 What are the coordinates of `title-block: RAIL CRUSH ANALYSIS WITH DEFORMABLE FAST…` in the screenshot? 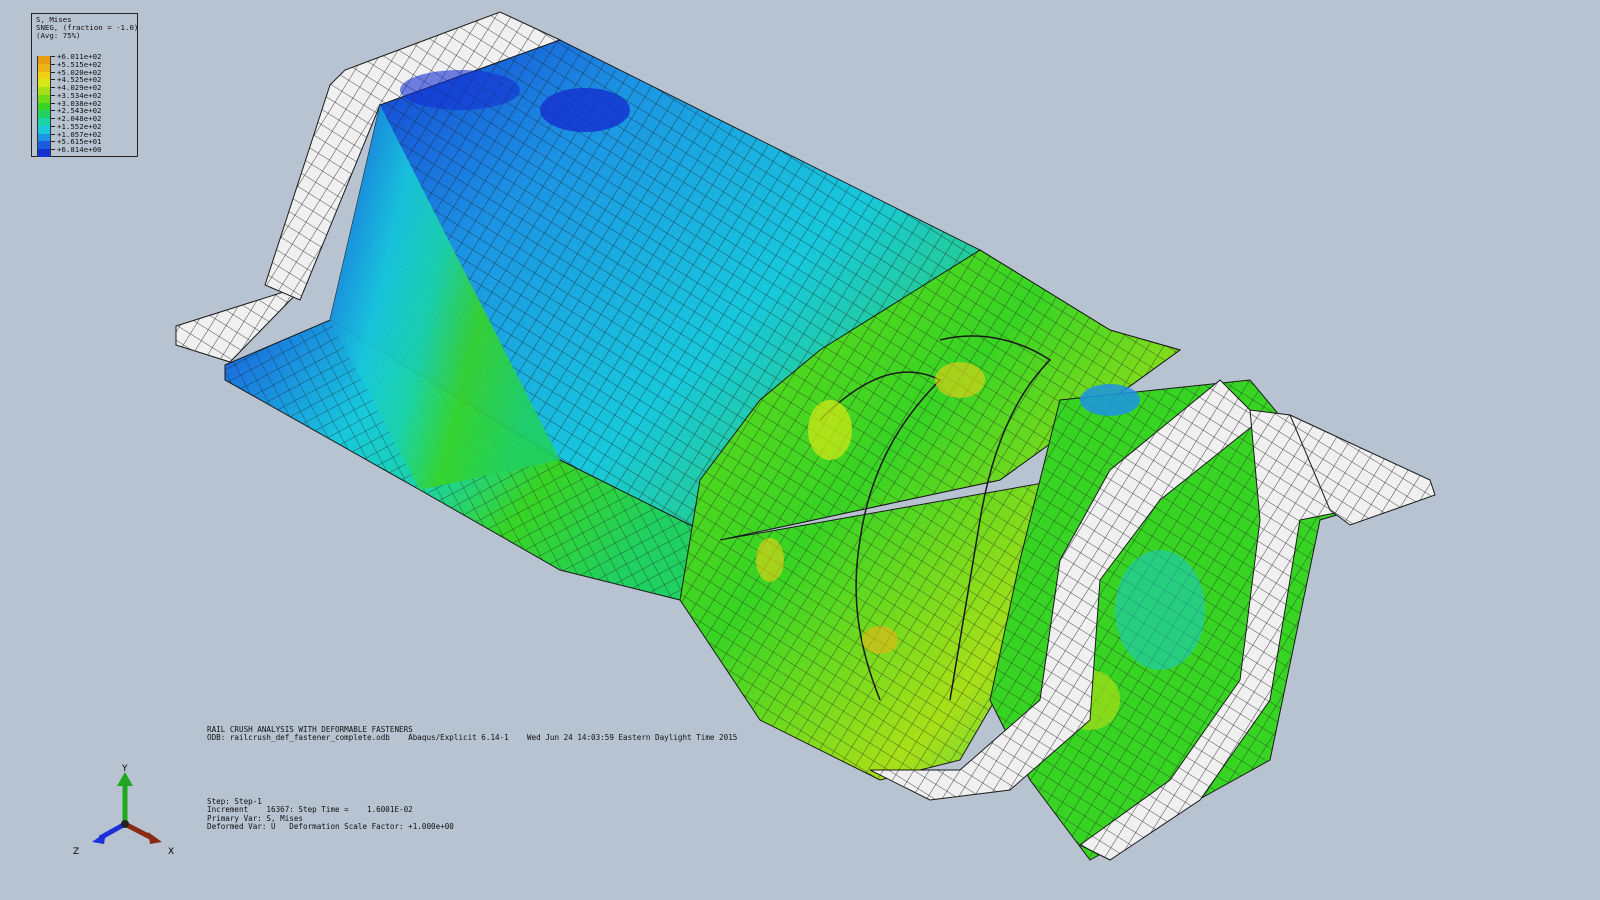 It's located at (472, 734).